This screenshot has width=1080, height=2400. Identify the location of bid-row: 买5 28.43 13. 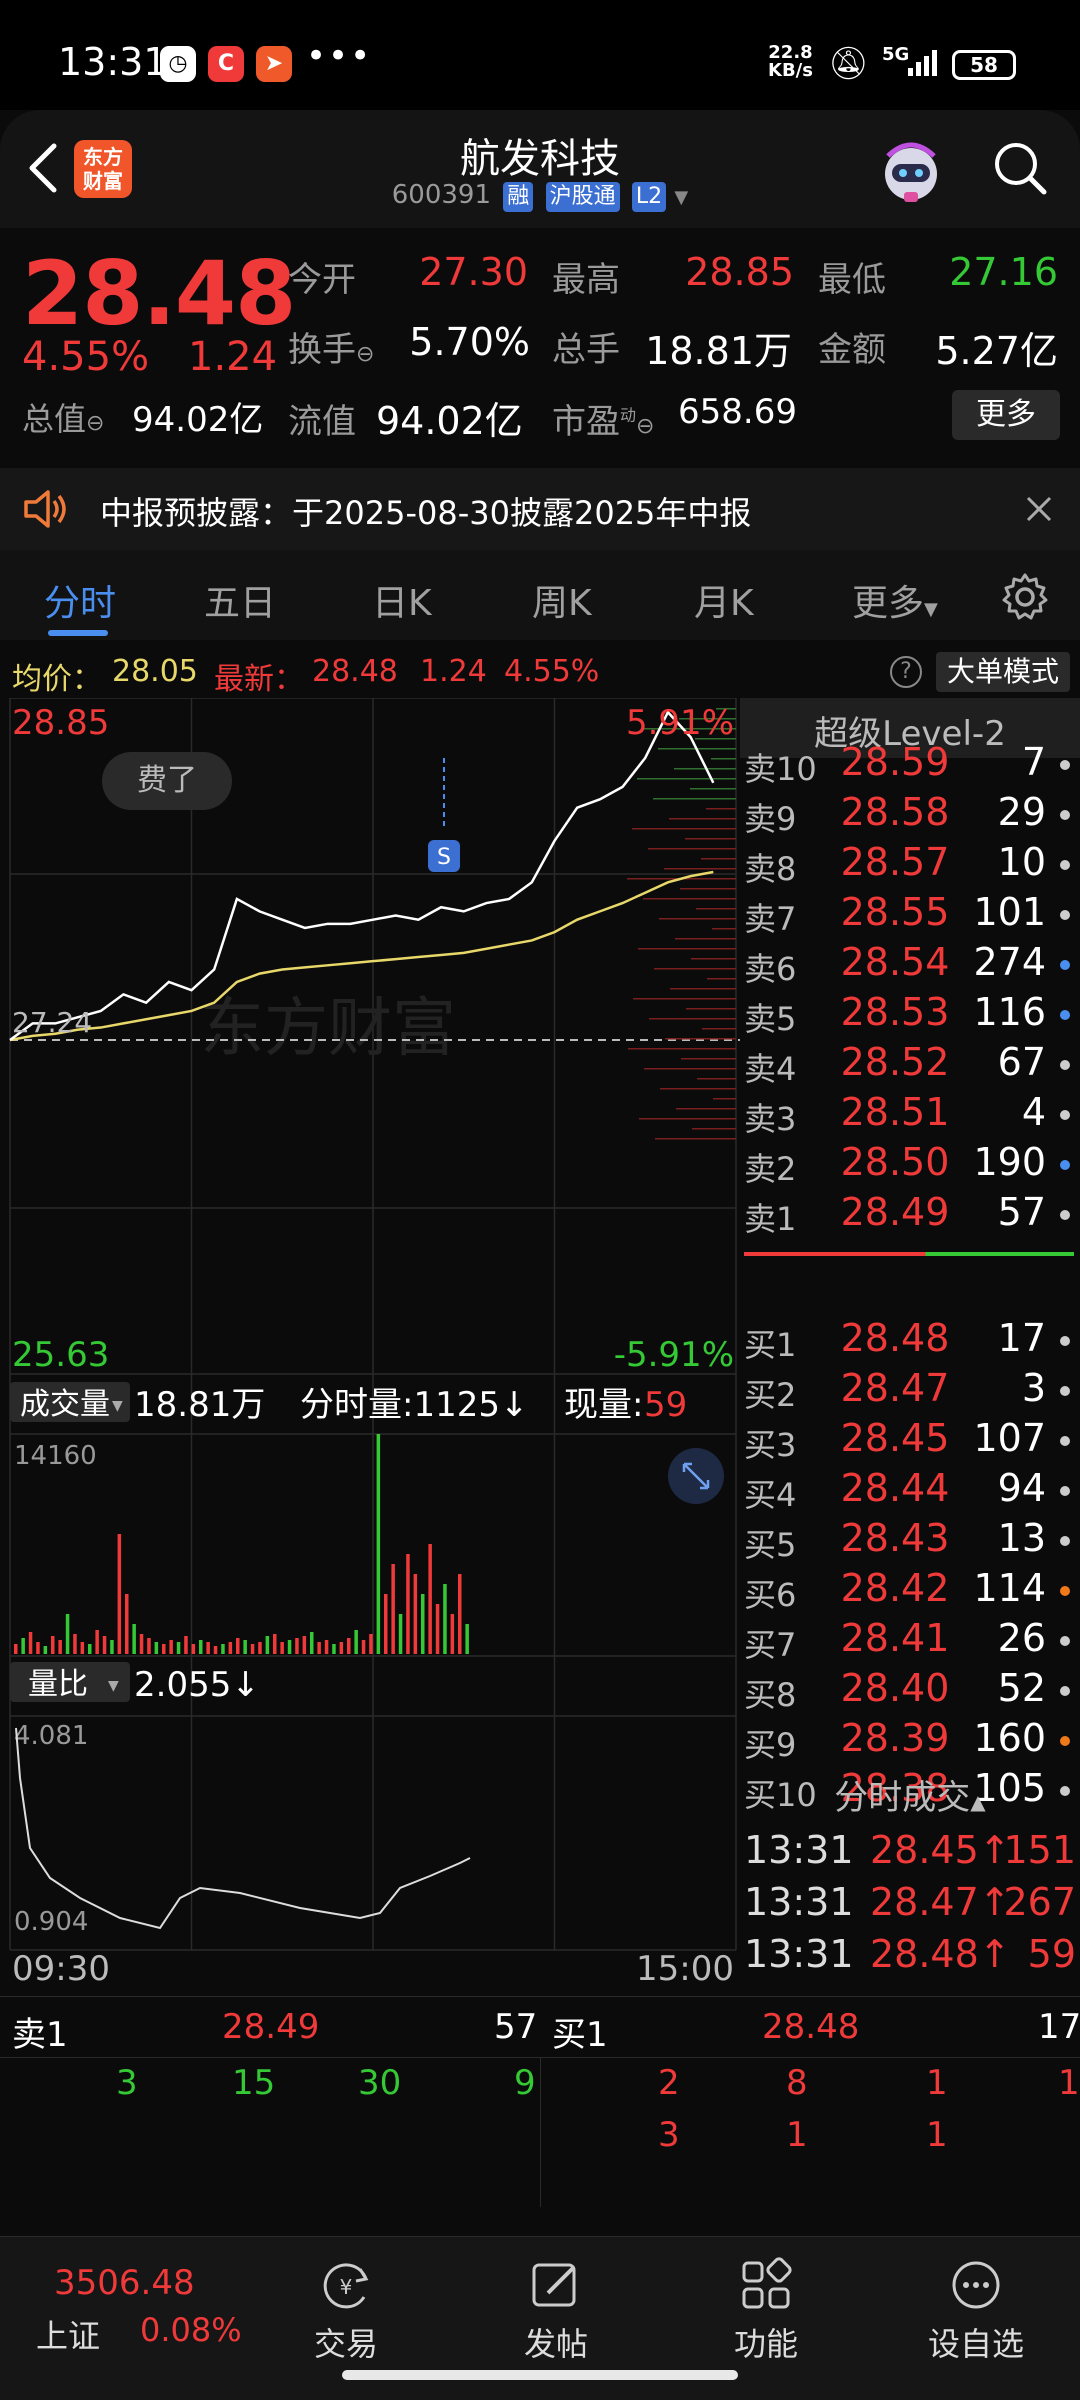
(910, 1539).